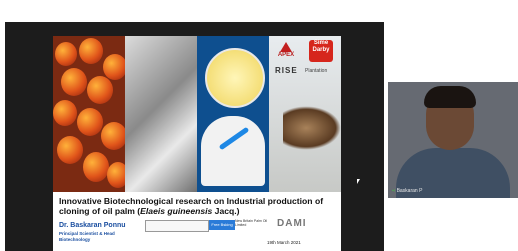  What do you see at coordinates (251, 223) in the screenshot?
I see `org-text: New Britain Palm Oil Limited` at bounding box center [251, 223].